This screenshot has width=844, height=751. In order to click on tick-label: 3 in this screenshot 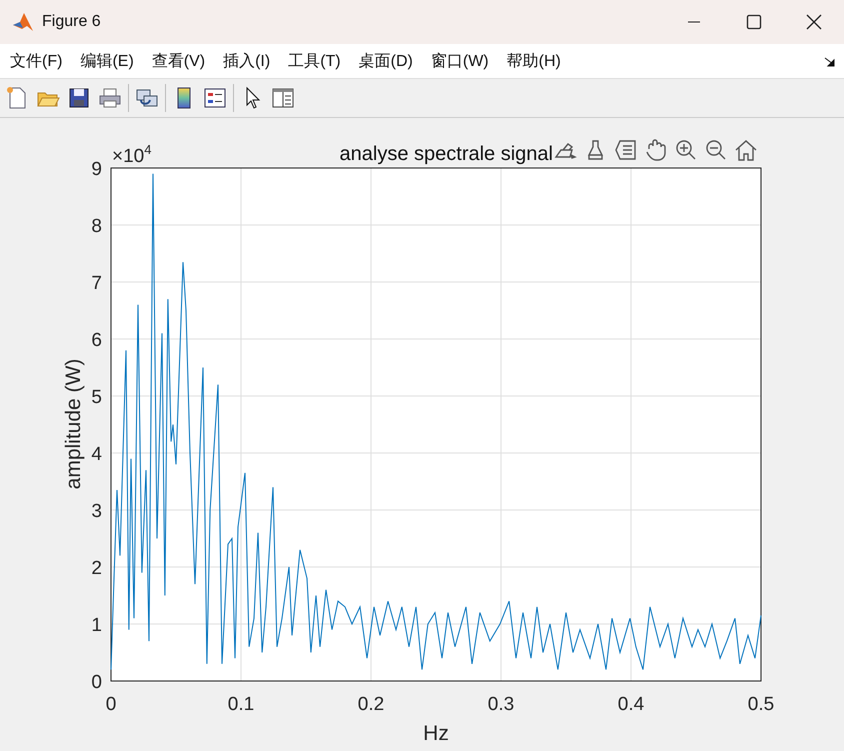, I will do `click(96, 511)`.